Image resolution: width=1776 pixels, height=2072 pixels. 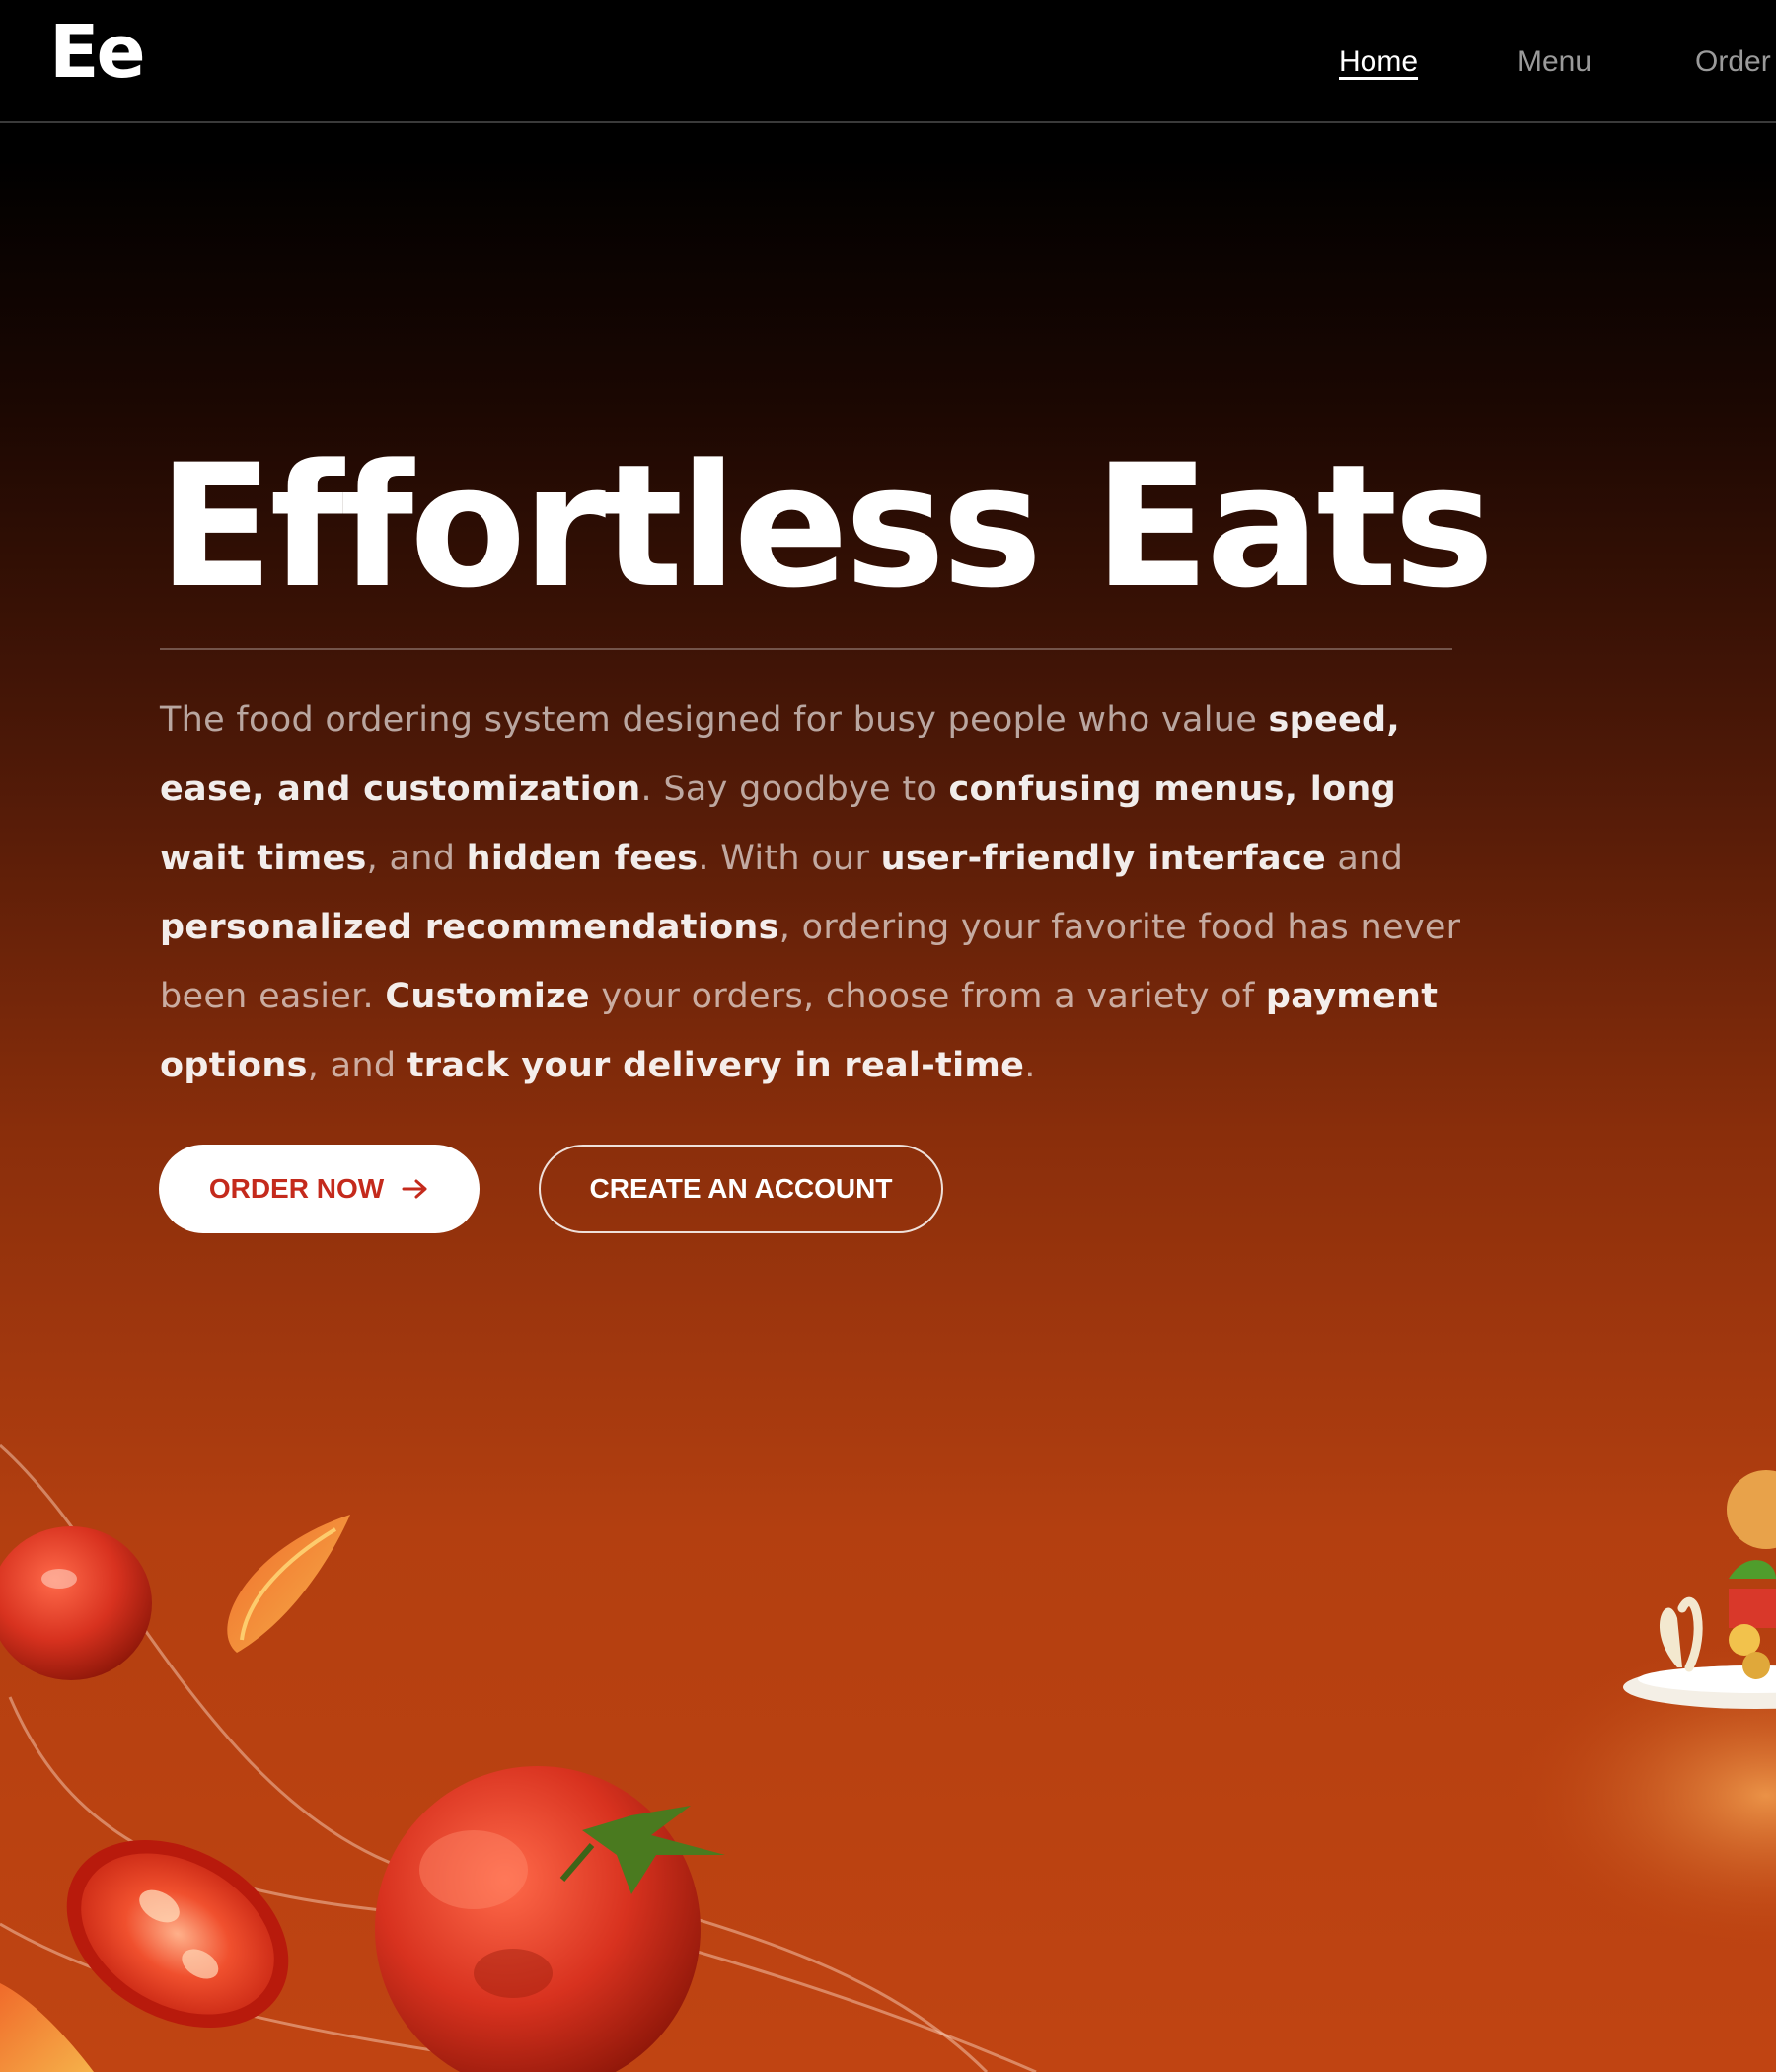 I want to click on hero-description-highlight: hidden fees, so click(x=583, y=859).